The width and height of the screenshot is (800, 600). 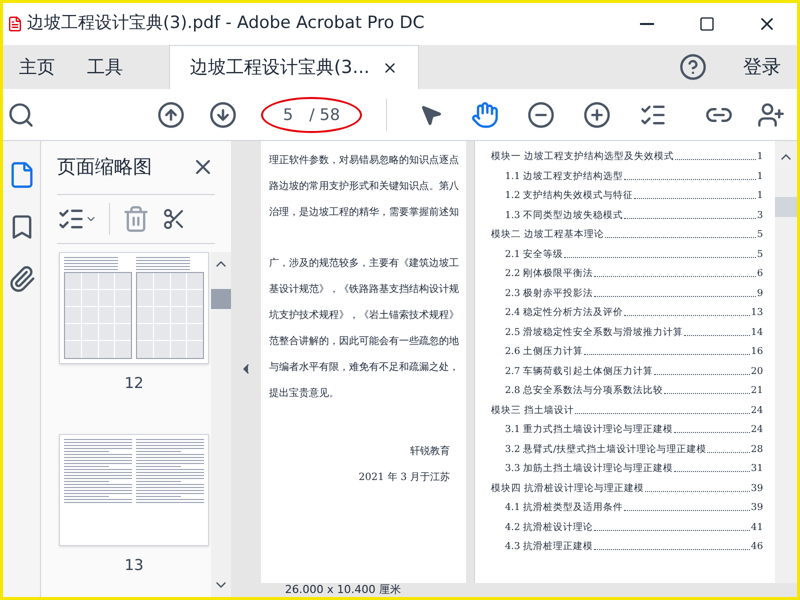 I want to click on toc-entry: 4.2 抗滑桩设计理论 41, so click(x=627, y=528).